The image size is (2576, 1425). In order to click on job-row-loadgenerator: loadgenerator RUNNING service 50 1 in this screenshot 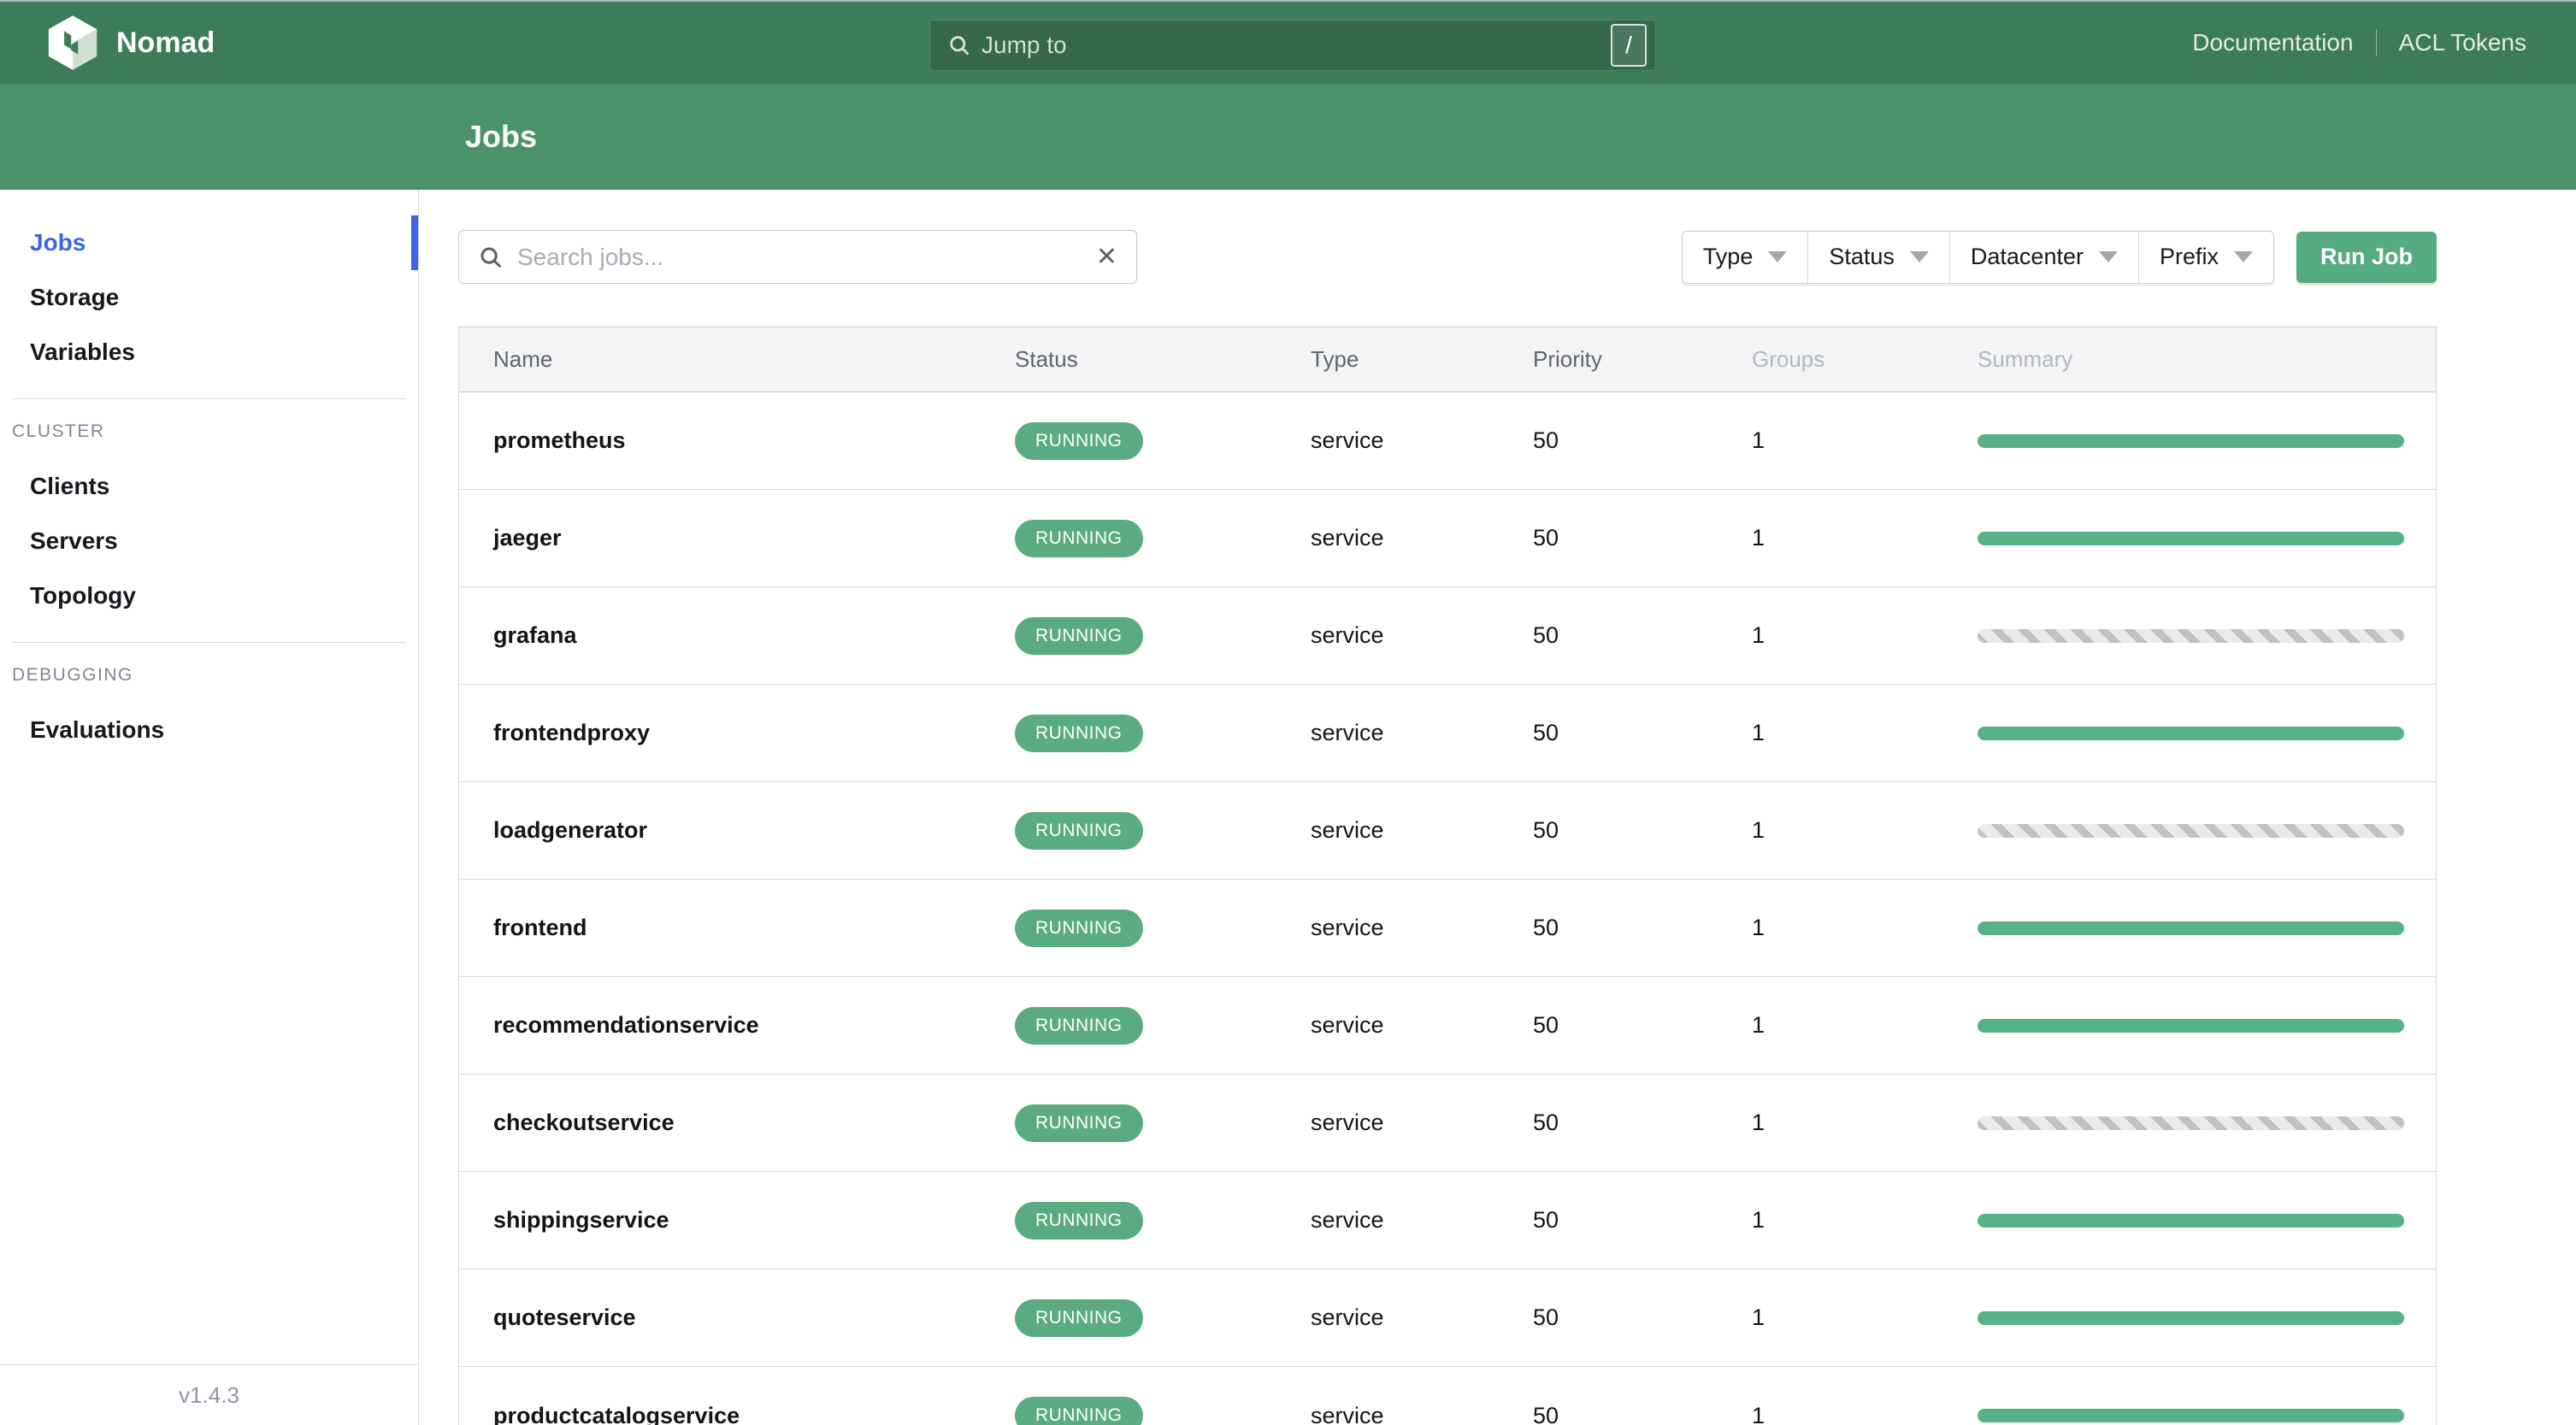, I will do `click(1447, 831)`.